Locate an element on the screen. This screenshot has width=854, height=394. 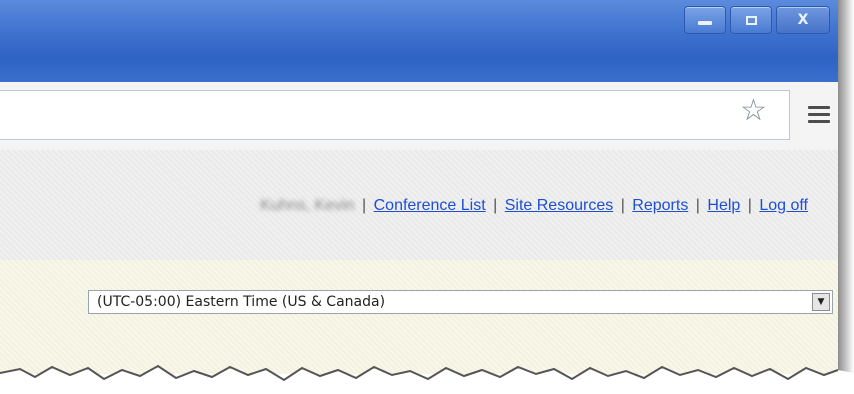
maximize-icon is located at coordinates (751, 20).